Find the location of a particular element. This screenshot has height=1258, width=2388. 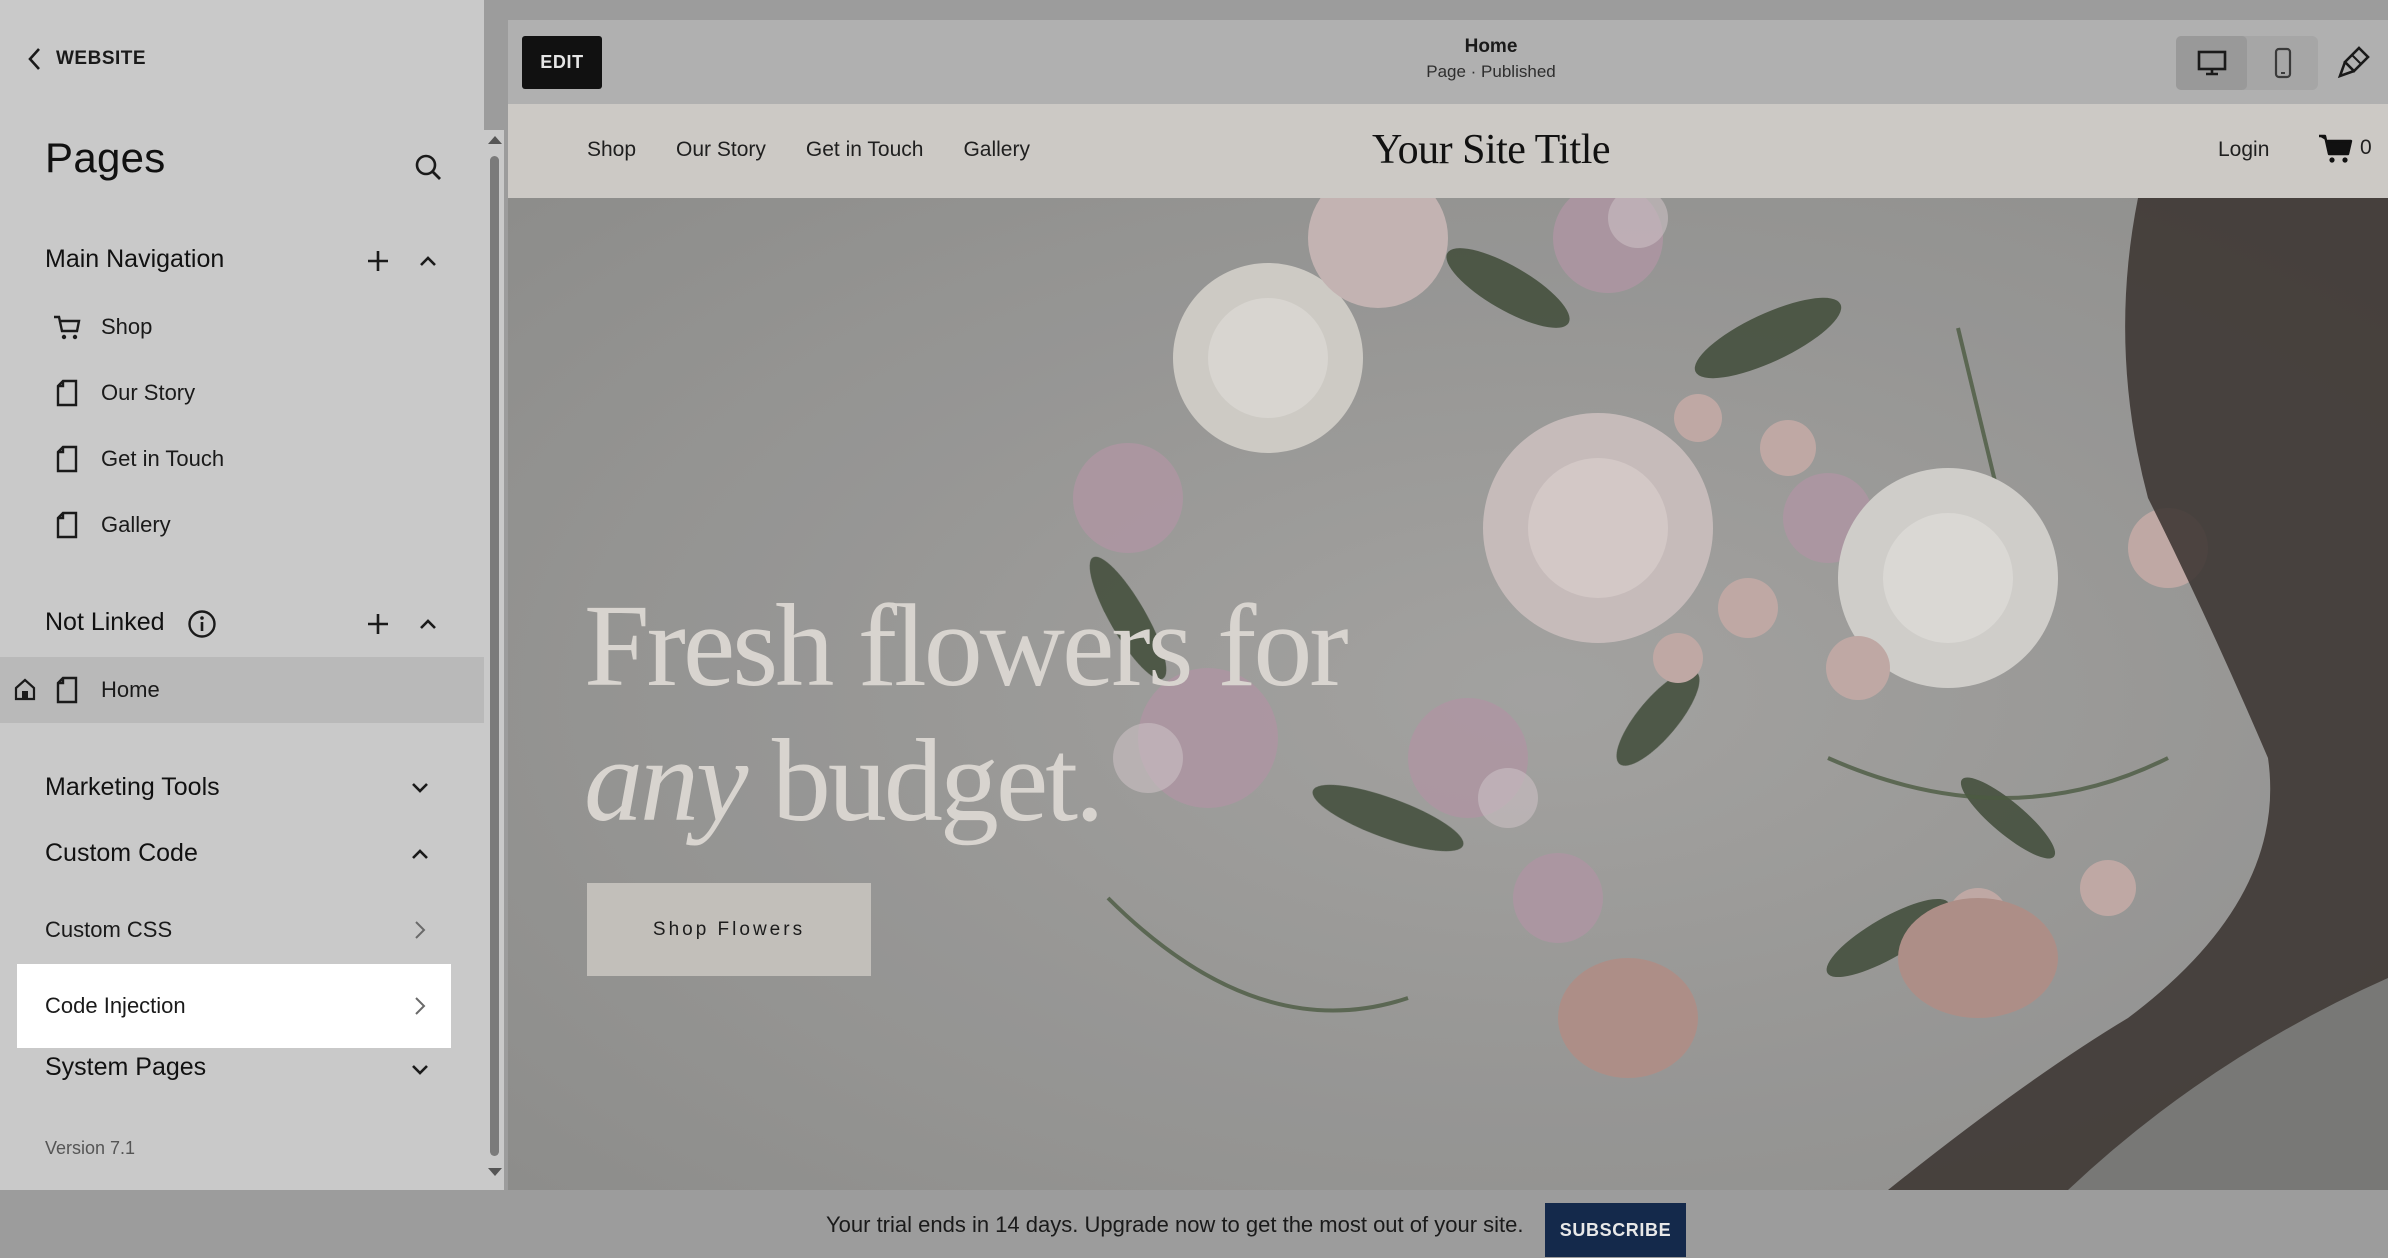

site-title: Your Site Title is located at coordinates (1448, 150).